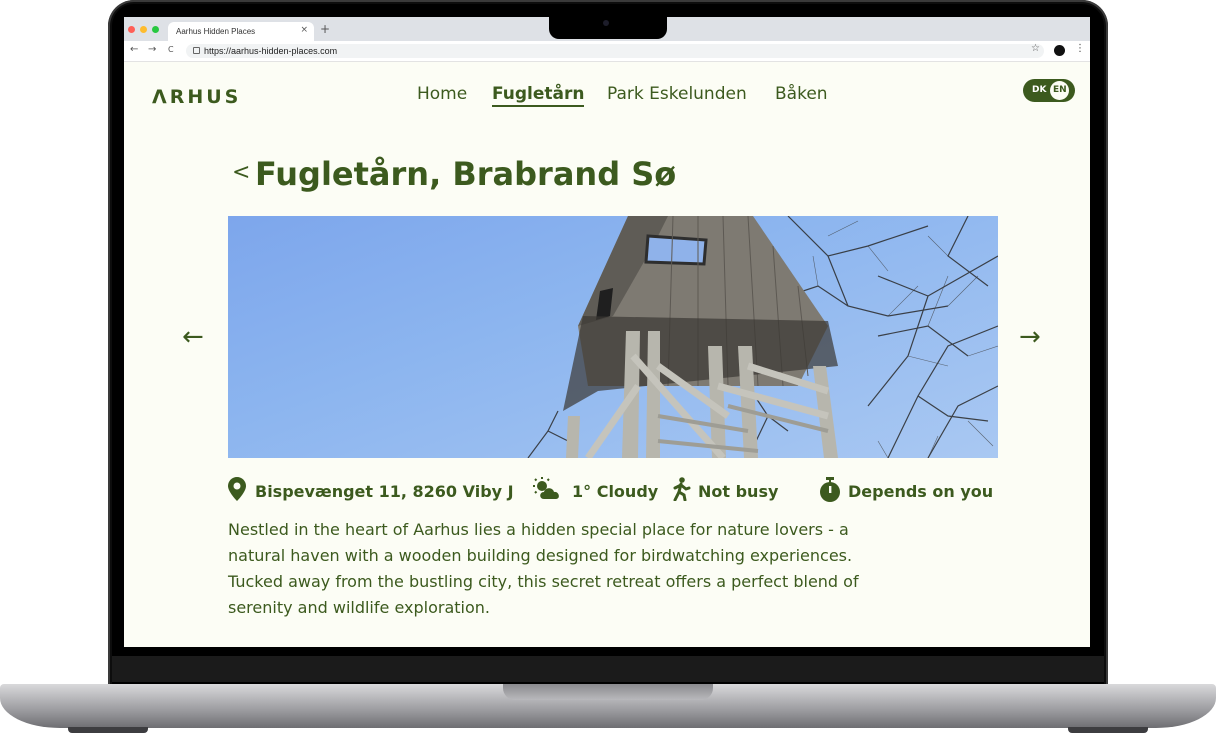 The height and width of the screenshot is (735, 1216). Describe the element at coordinates (325, 29) in the screenshot. I see `new-tab-button: +` at that location.